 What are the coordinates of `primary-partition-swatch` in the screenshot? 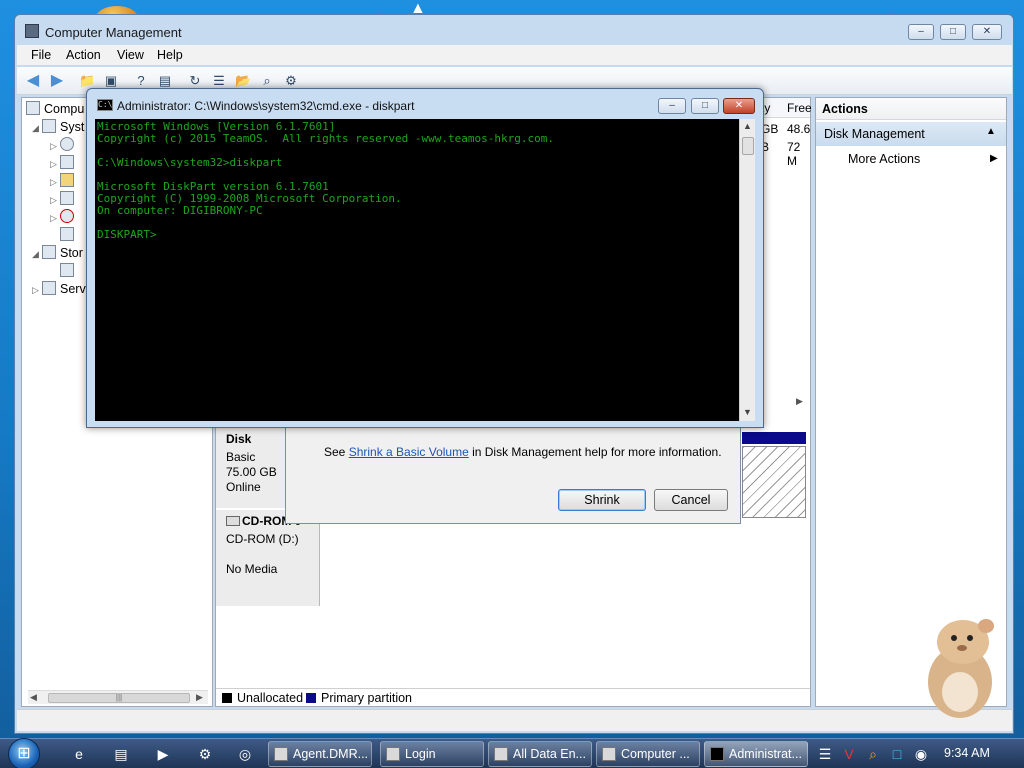 It's located at (311, 698).